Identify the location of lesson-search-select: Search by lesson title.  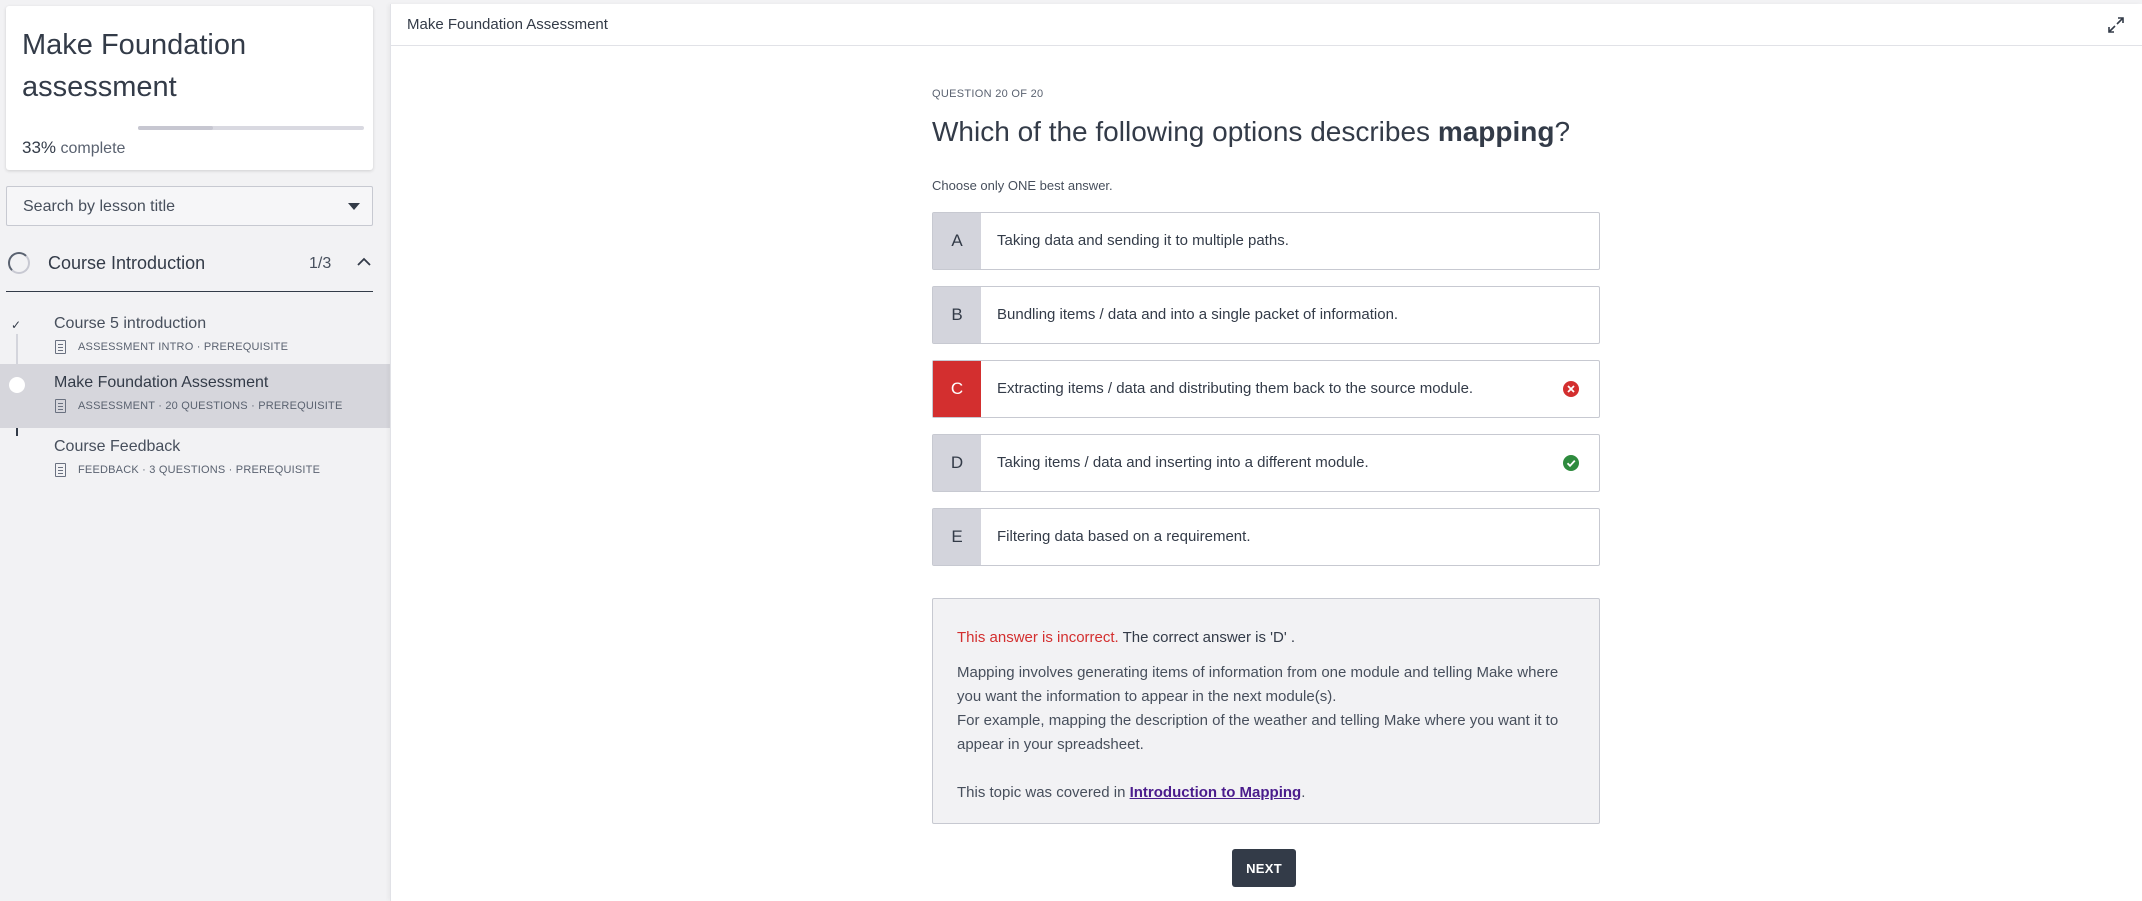
(189, 206).